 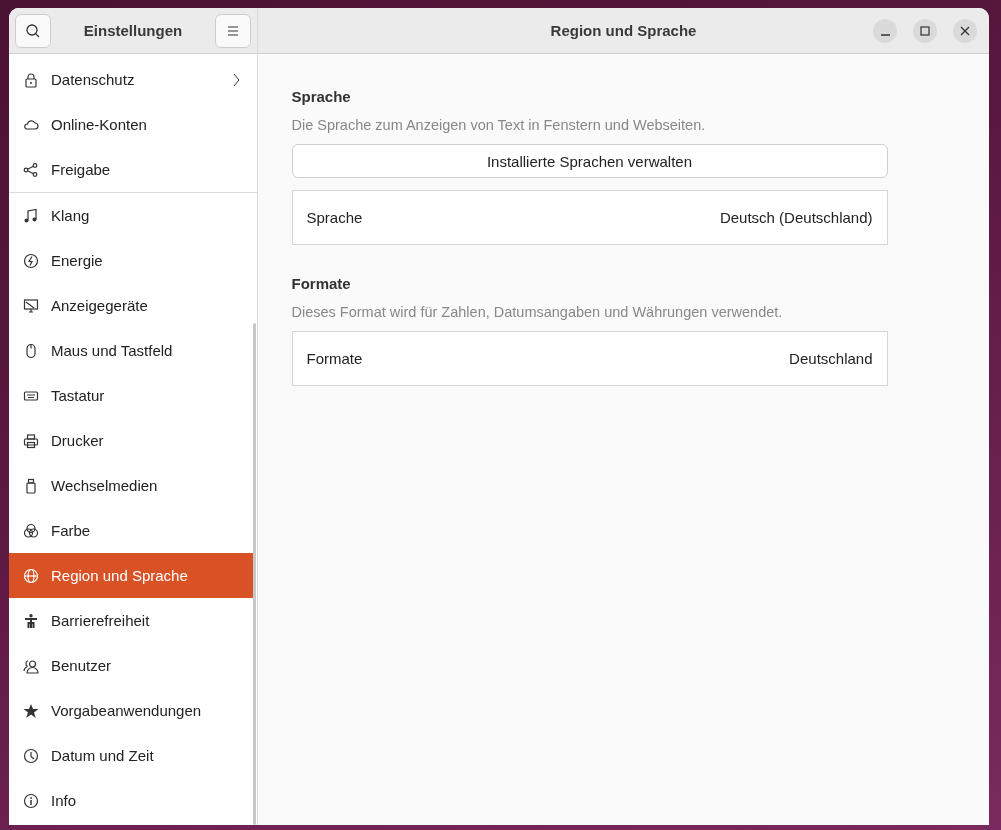 I want to click on sidebar-title: Einstellungen, so click(x=133, y=30).